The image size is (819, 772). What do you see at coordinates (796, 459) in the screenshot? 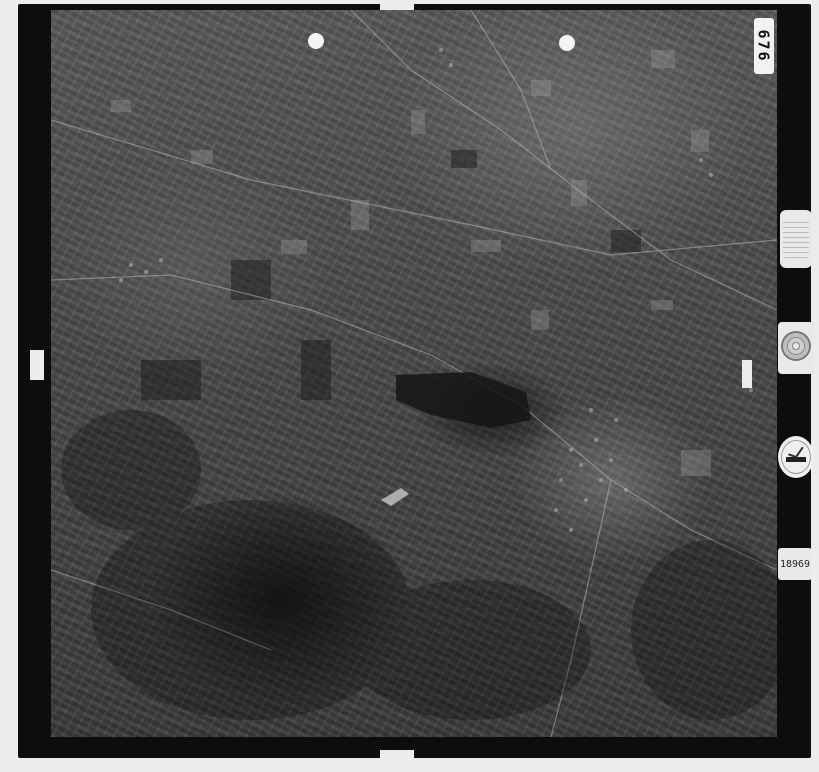
I see `counter-window` at bounding box center [796, 459].